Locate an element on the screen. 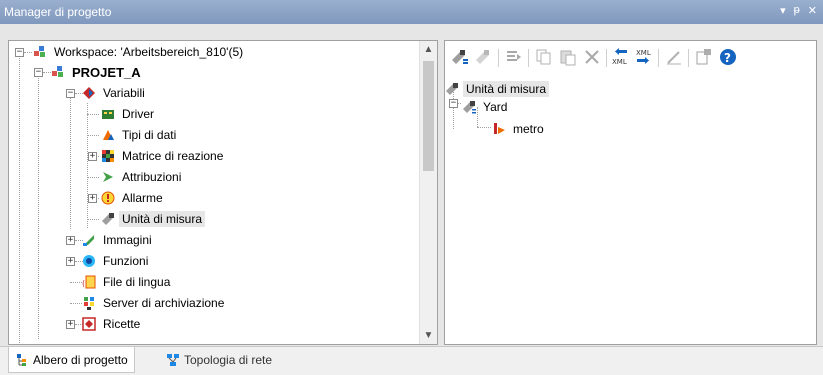 The height and width of the screenshot is (375, 823). pin-icon: ᵽ is located at coordinates (797, 10).